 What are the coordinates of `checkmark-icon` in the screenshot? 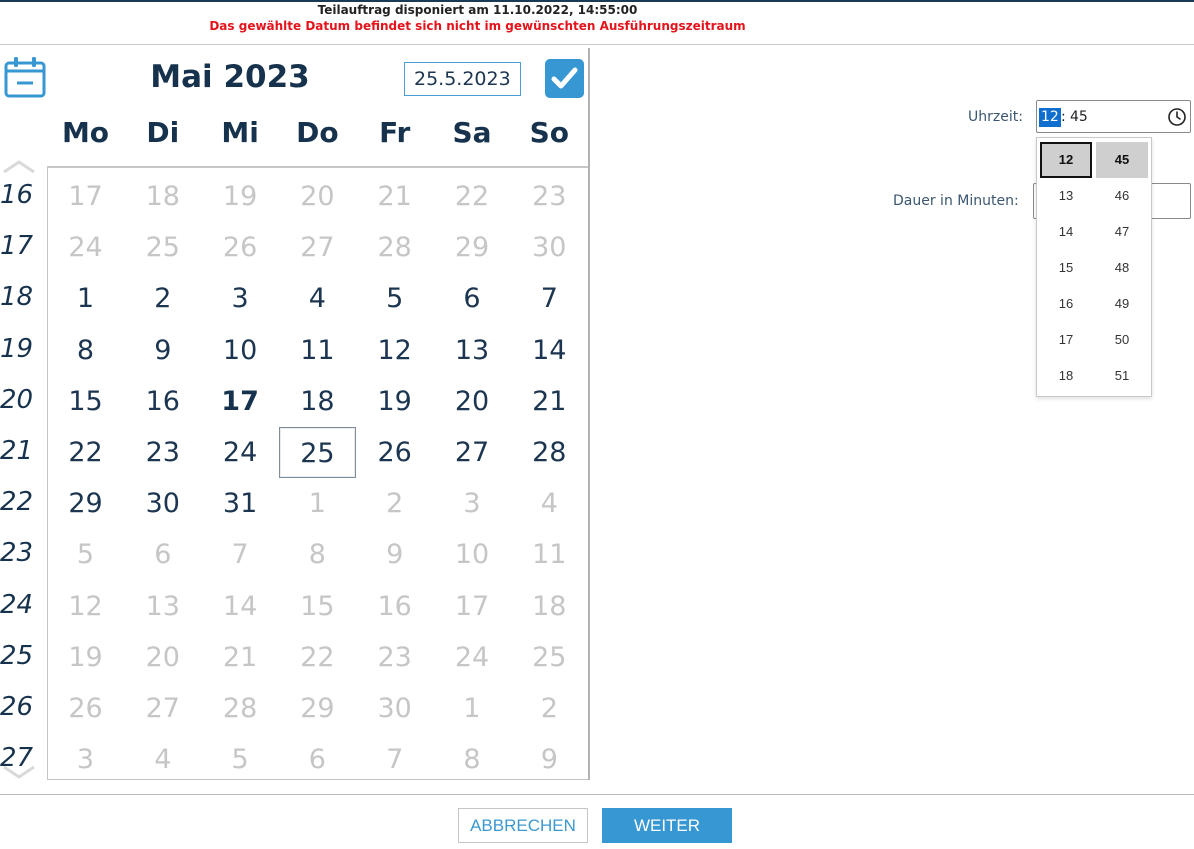 It's located at (564, 78).